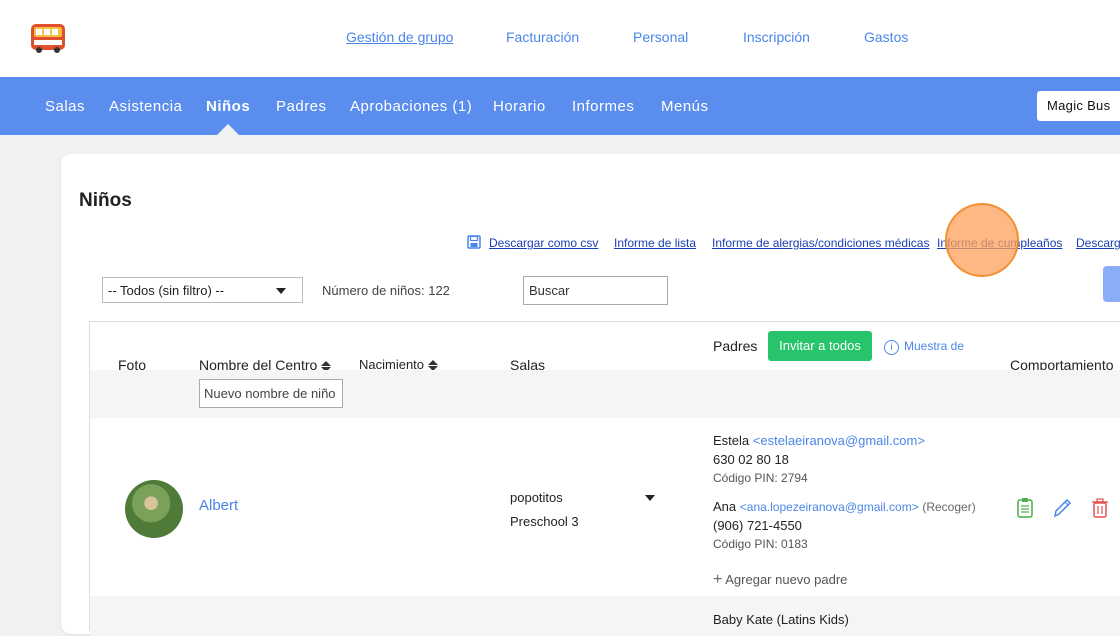 Image resolution: width=1120 pixels, height=636 pixels. Describe the element at coordinates (474, 242) in the screenshot. I see `floppy-disk-icon` at that location.